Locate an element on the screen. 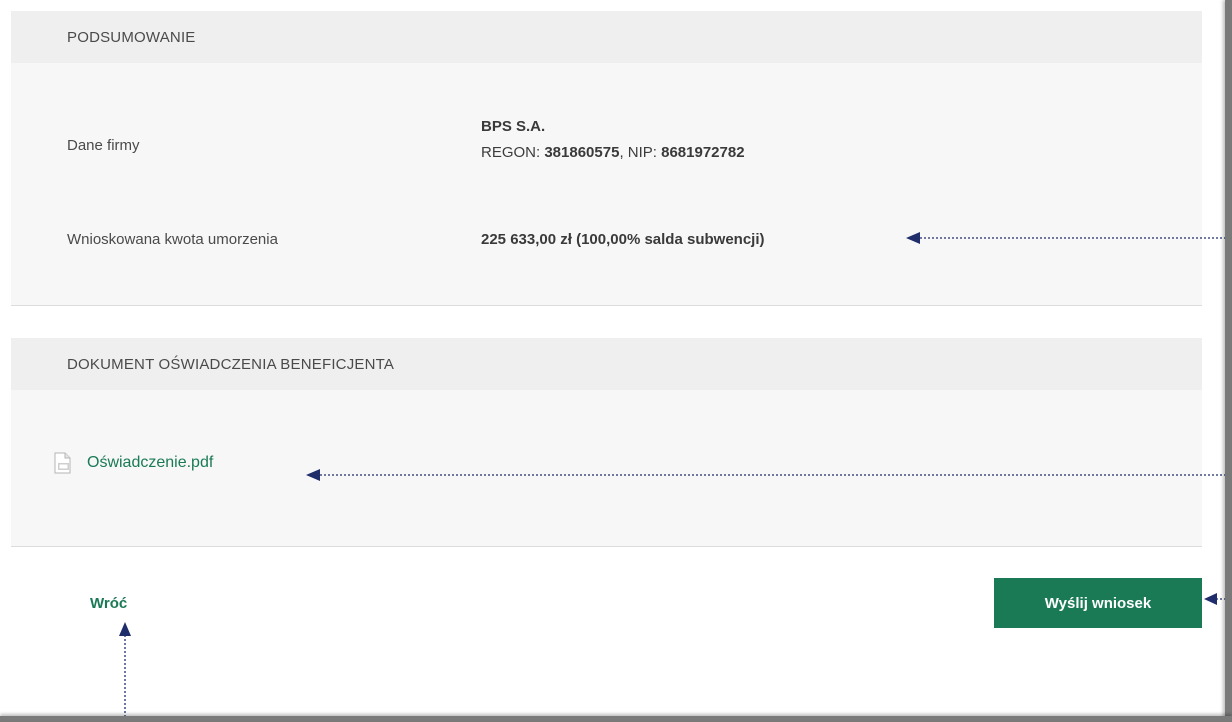 This screenshot has width=1232, height=722. frame-bottom-border is located at coordinates (616, 719).